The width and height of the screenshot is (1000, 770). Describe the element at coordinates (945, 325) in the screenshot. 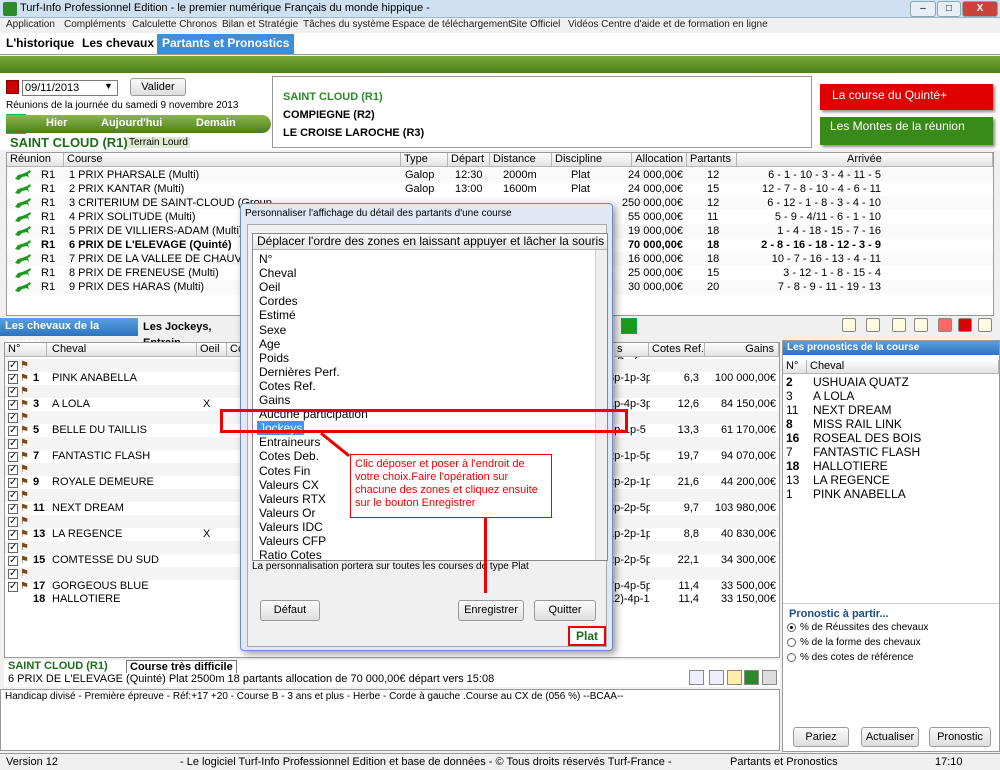

I see `alarm-icon` at that location.